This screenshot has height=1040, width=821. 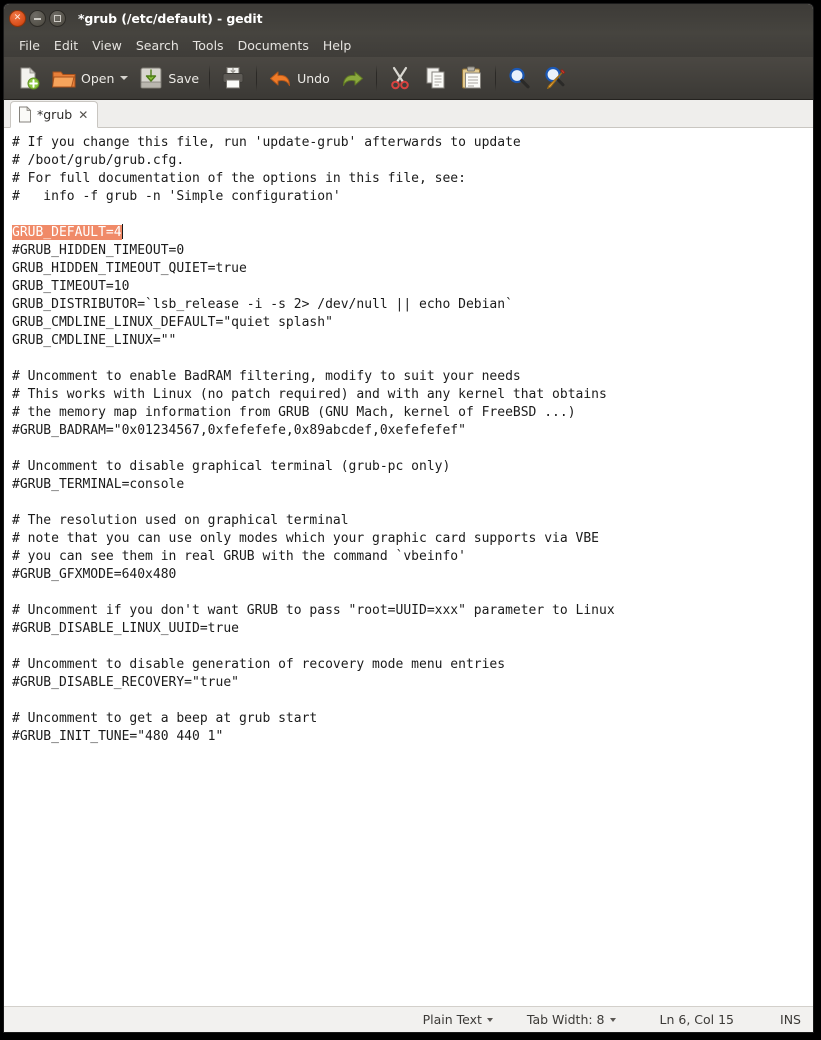 I want to click on new-document-icon, so click(x=28, y=78).